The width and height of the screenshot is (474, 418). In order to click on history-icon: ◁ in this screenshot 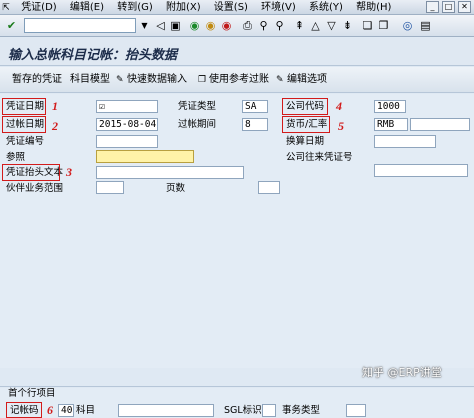, I will do `click(160, 25)`.